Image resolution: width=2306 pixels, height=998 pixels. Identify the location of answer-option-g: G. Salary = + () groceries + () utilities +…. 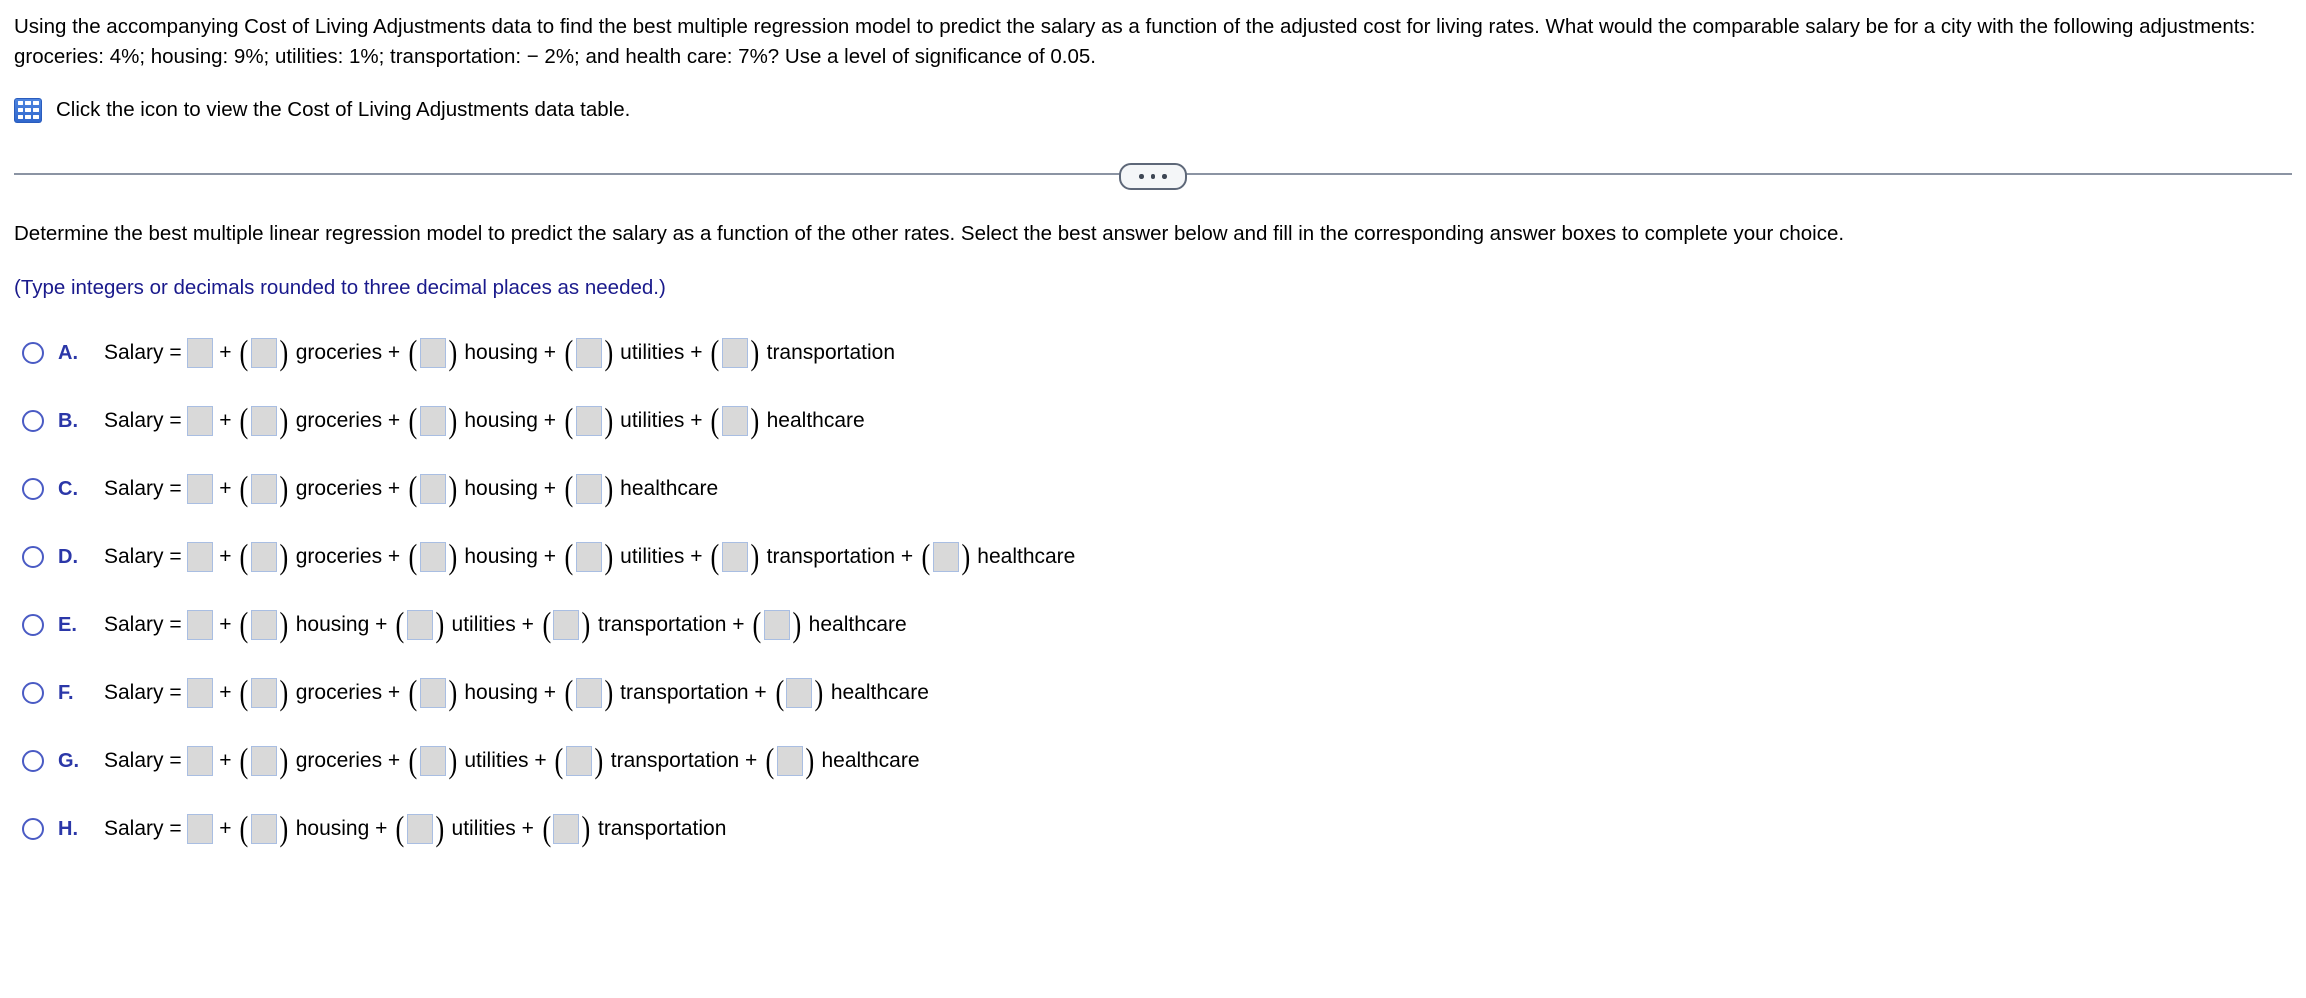
(1153, 761).